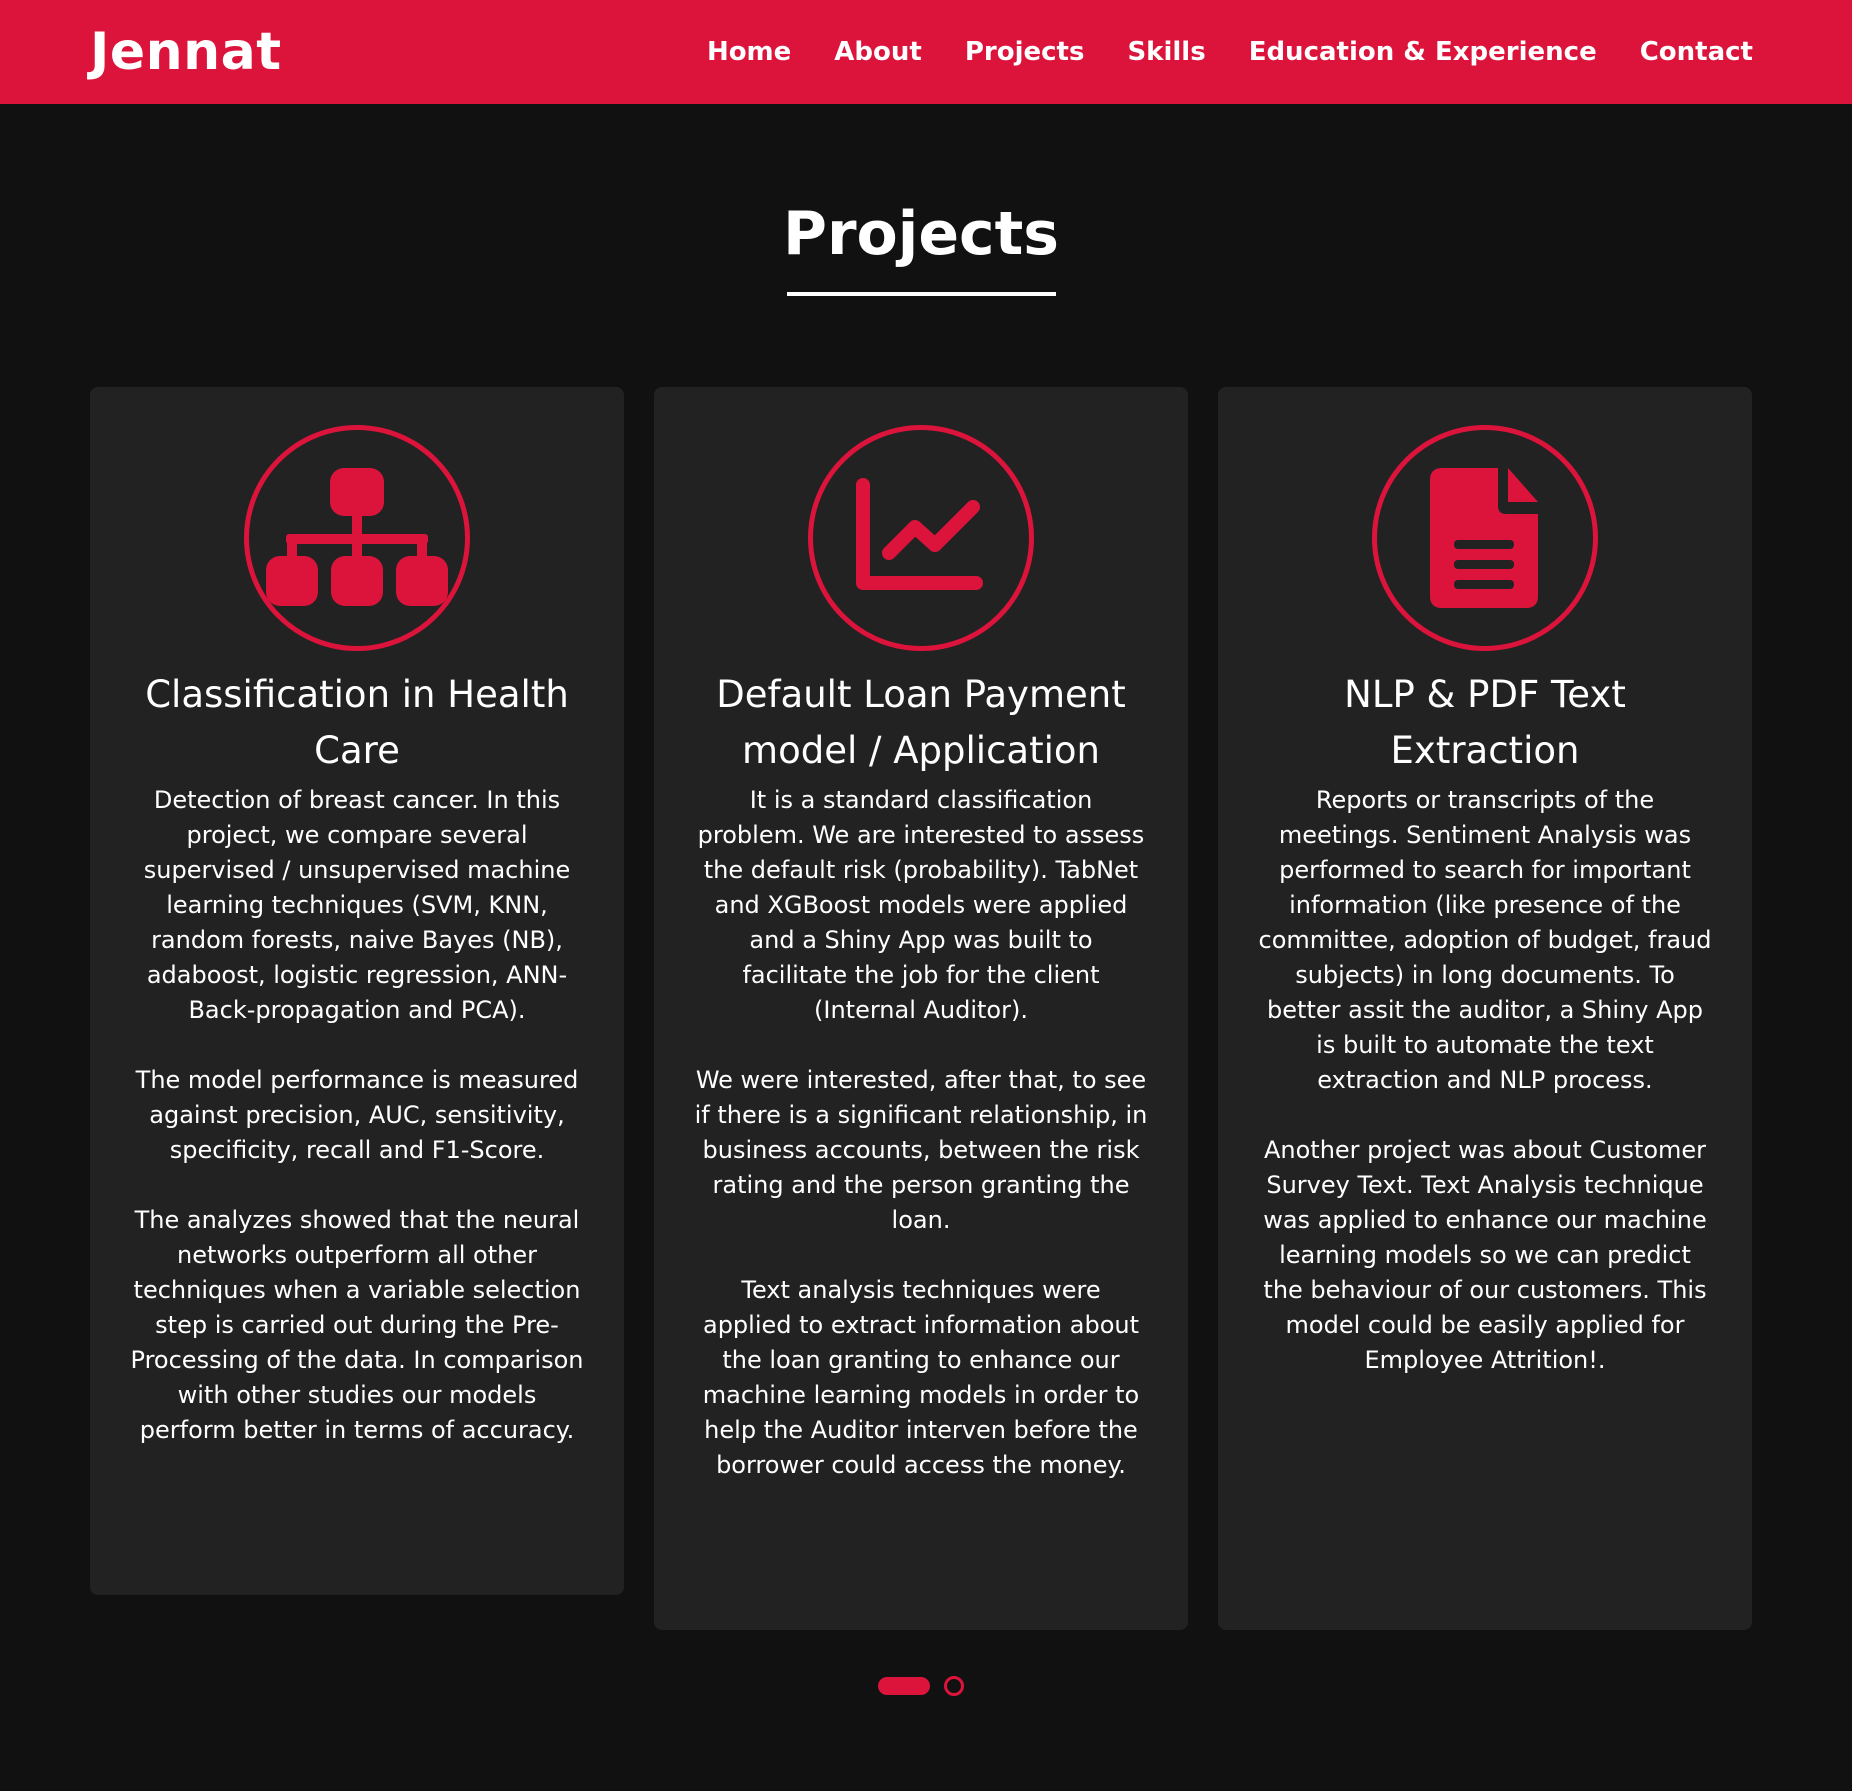 The height and width of the screenshot is (1791, 1852). What do you see at coordinates (921, 722) in the screenshot?
I see `project-title: Default Loan Payment model / Application` at bounding box center [921, 722].